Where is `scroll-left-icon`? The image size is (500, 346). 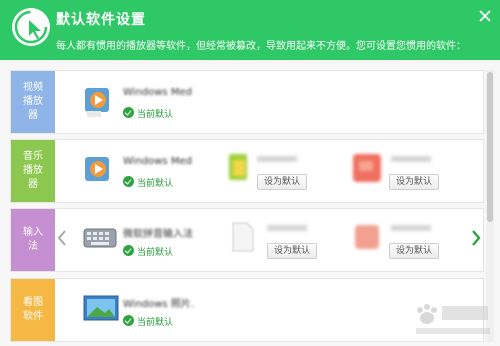 scroll-left-icon is located at coordinates (62, 238).